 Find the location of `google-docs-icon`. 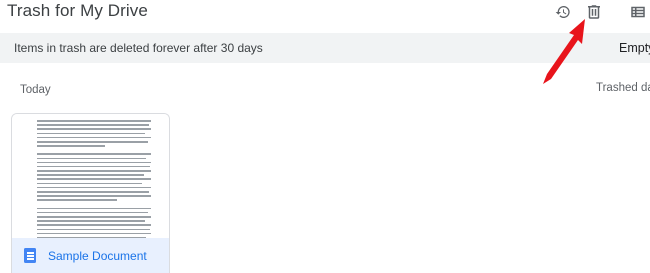

google-docs-icon is located at coordinates (30, 255).